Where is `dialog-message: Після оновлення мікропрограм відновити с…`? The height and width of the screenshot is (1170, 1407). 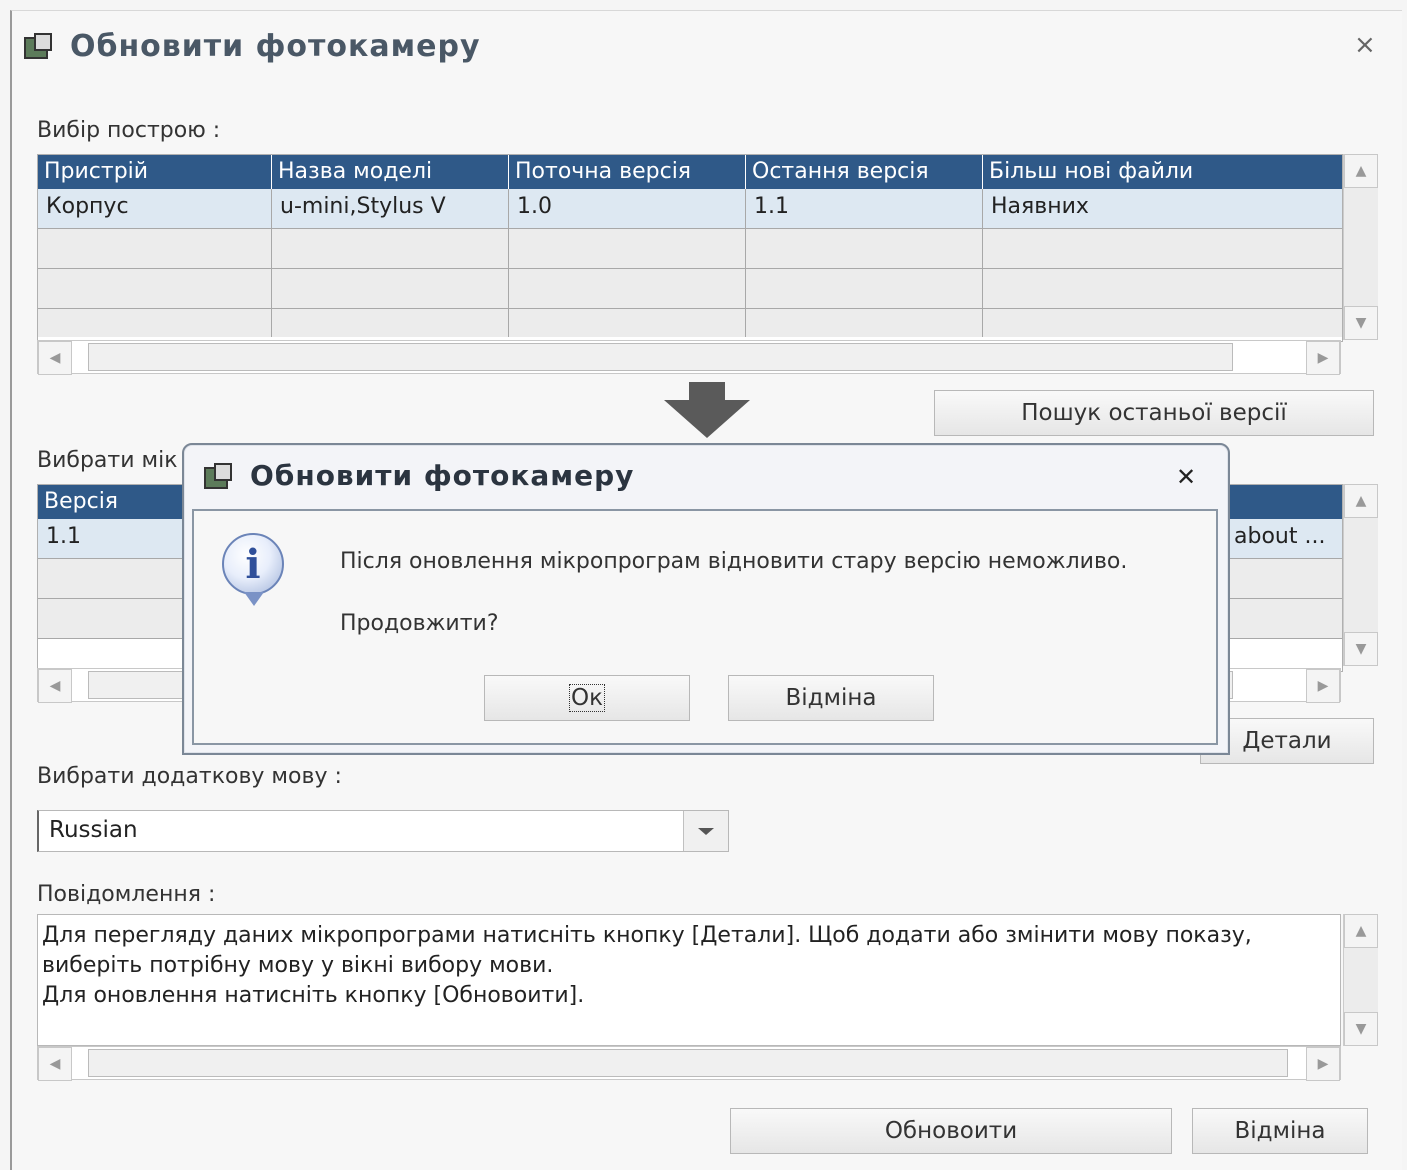
dialog-message: Після оновлення мікропрограм відновити с… is located at coordinates (734, 561).